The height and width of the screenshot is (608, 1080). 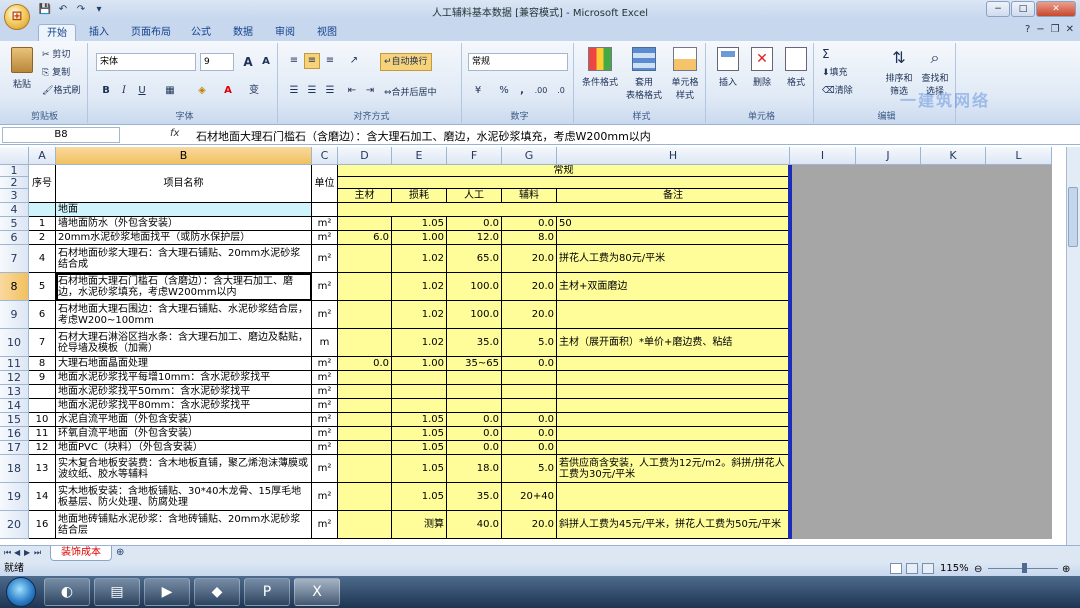 What do you see at coordinates (325, 224) in the screenshot?
I see `cell-c5: m²` at bounding box center [325, 224].